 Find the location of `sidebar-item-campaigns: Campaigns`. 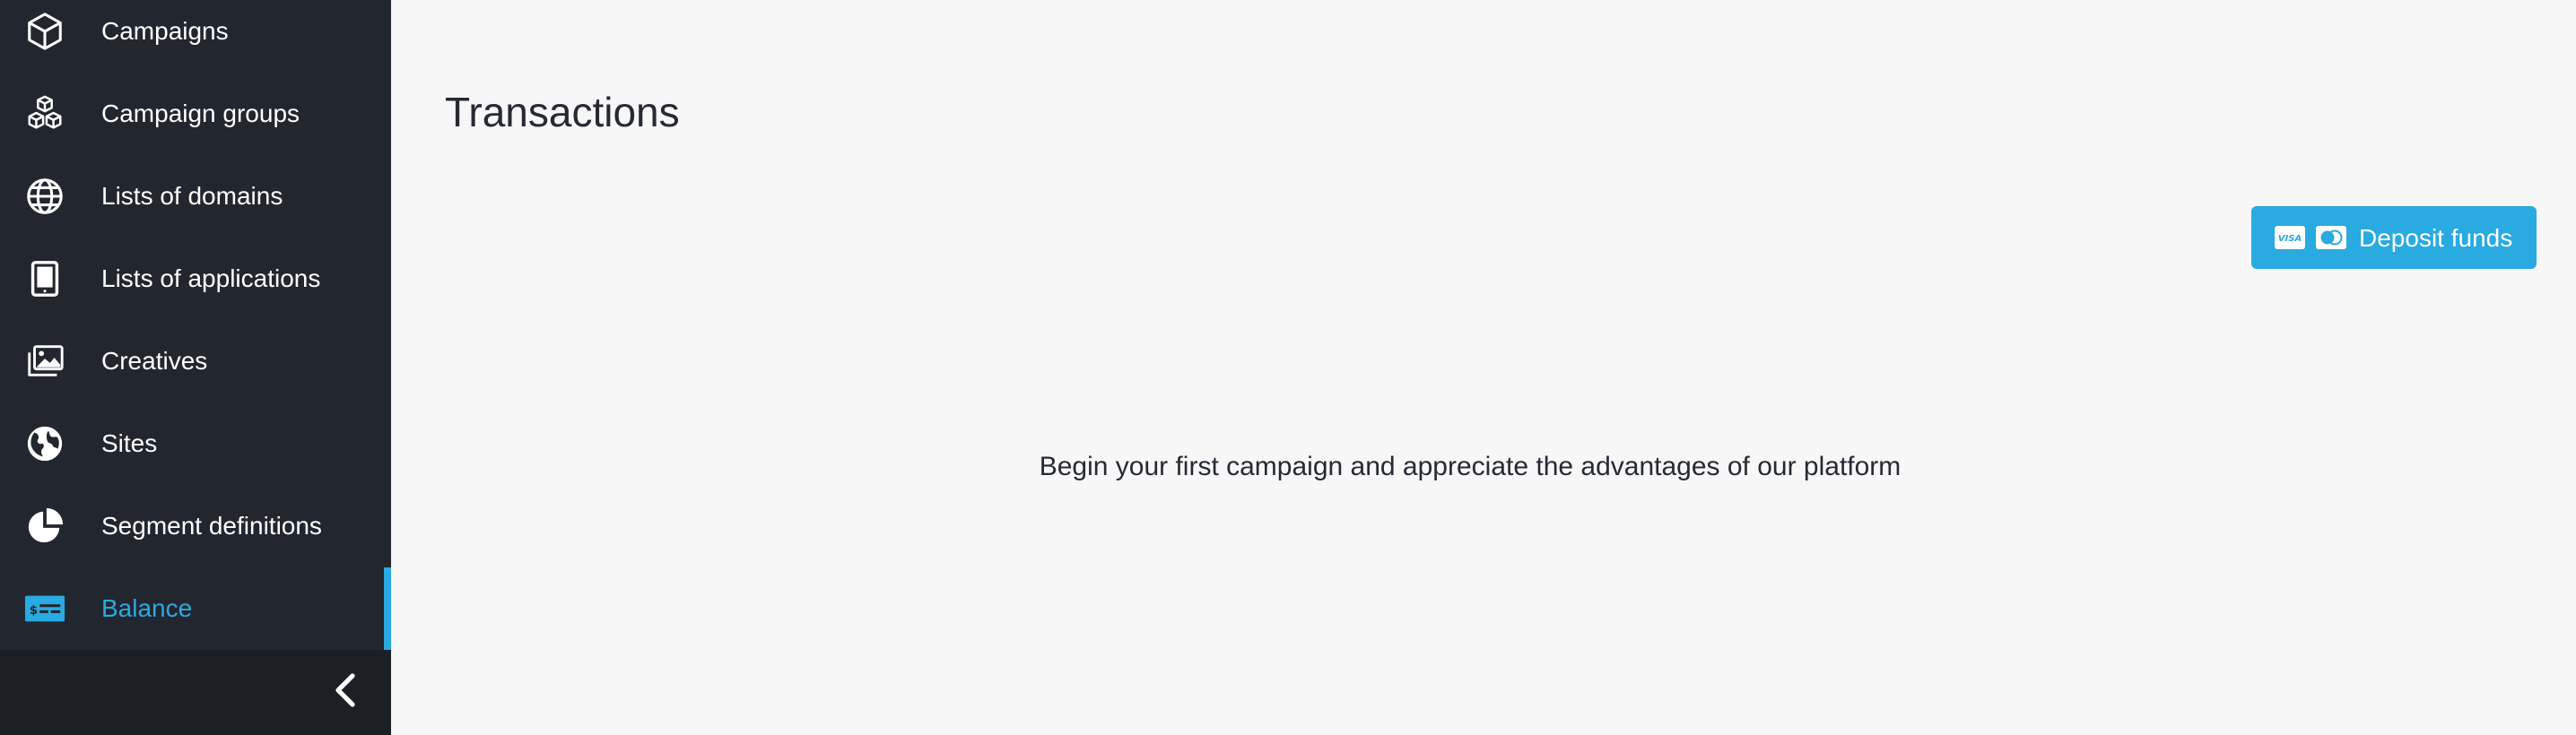

sidebar-item-campaigns: Campaigns is located at coordinates (195, 36).